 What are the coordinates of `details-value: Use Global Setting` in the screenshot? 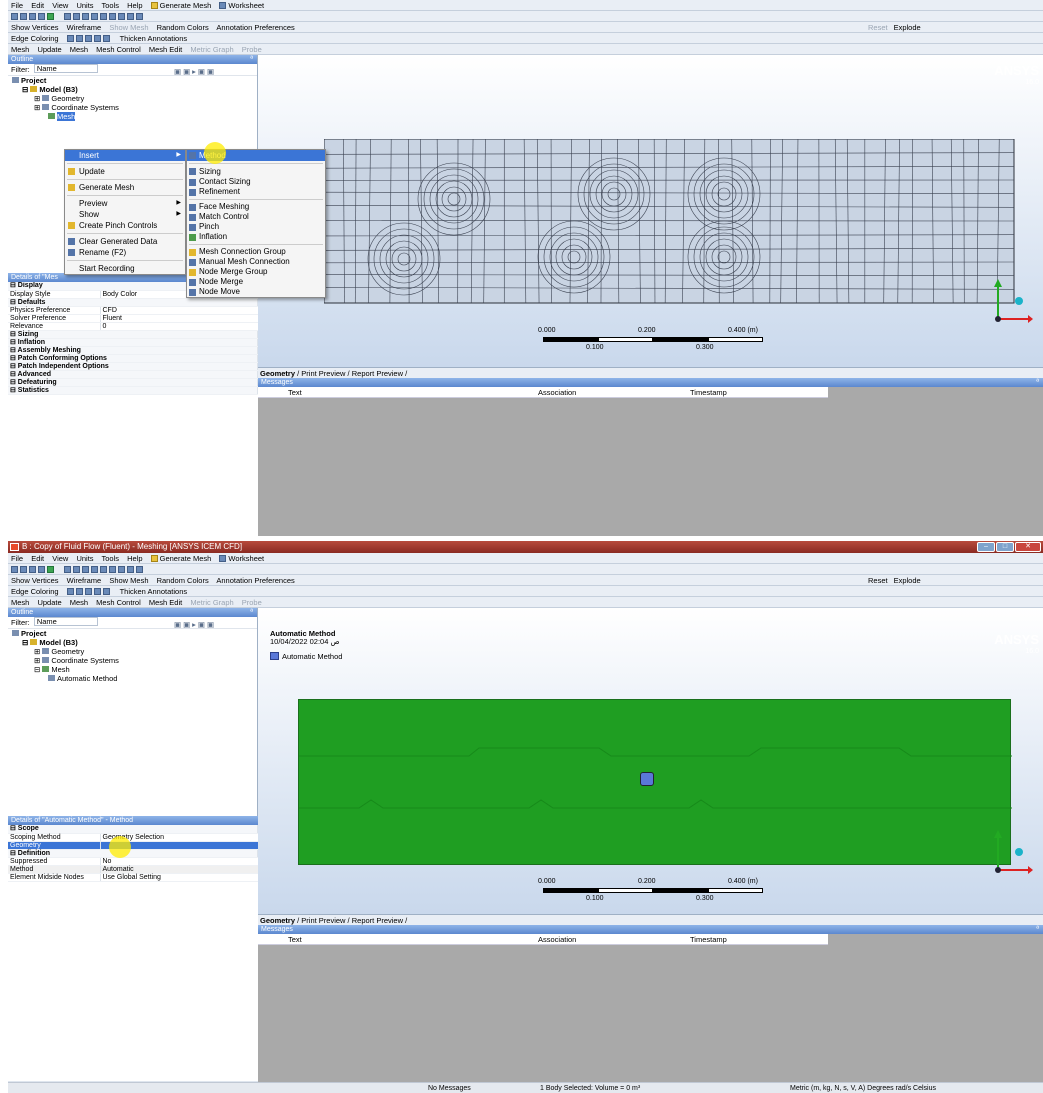 It's located at (179, 877).